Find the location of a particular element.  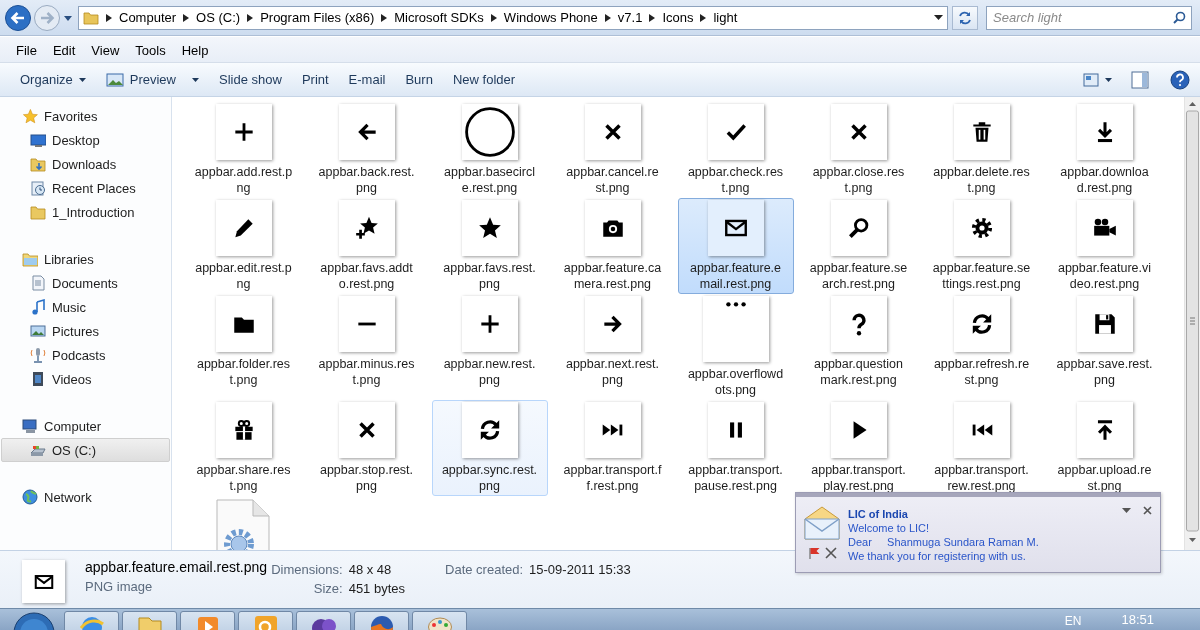

image-tile: appbar.save.rest.png is located at coordinates (1104, 342).